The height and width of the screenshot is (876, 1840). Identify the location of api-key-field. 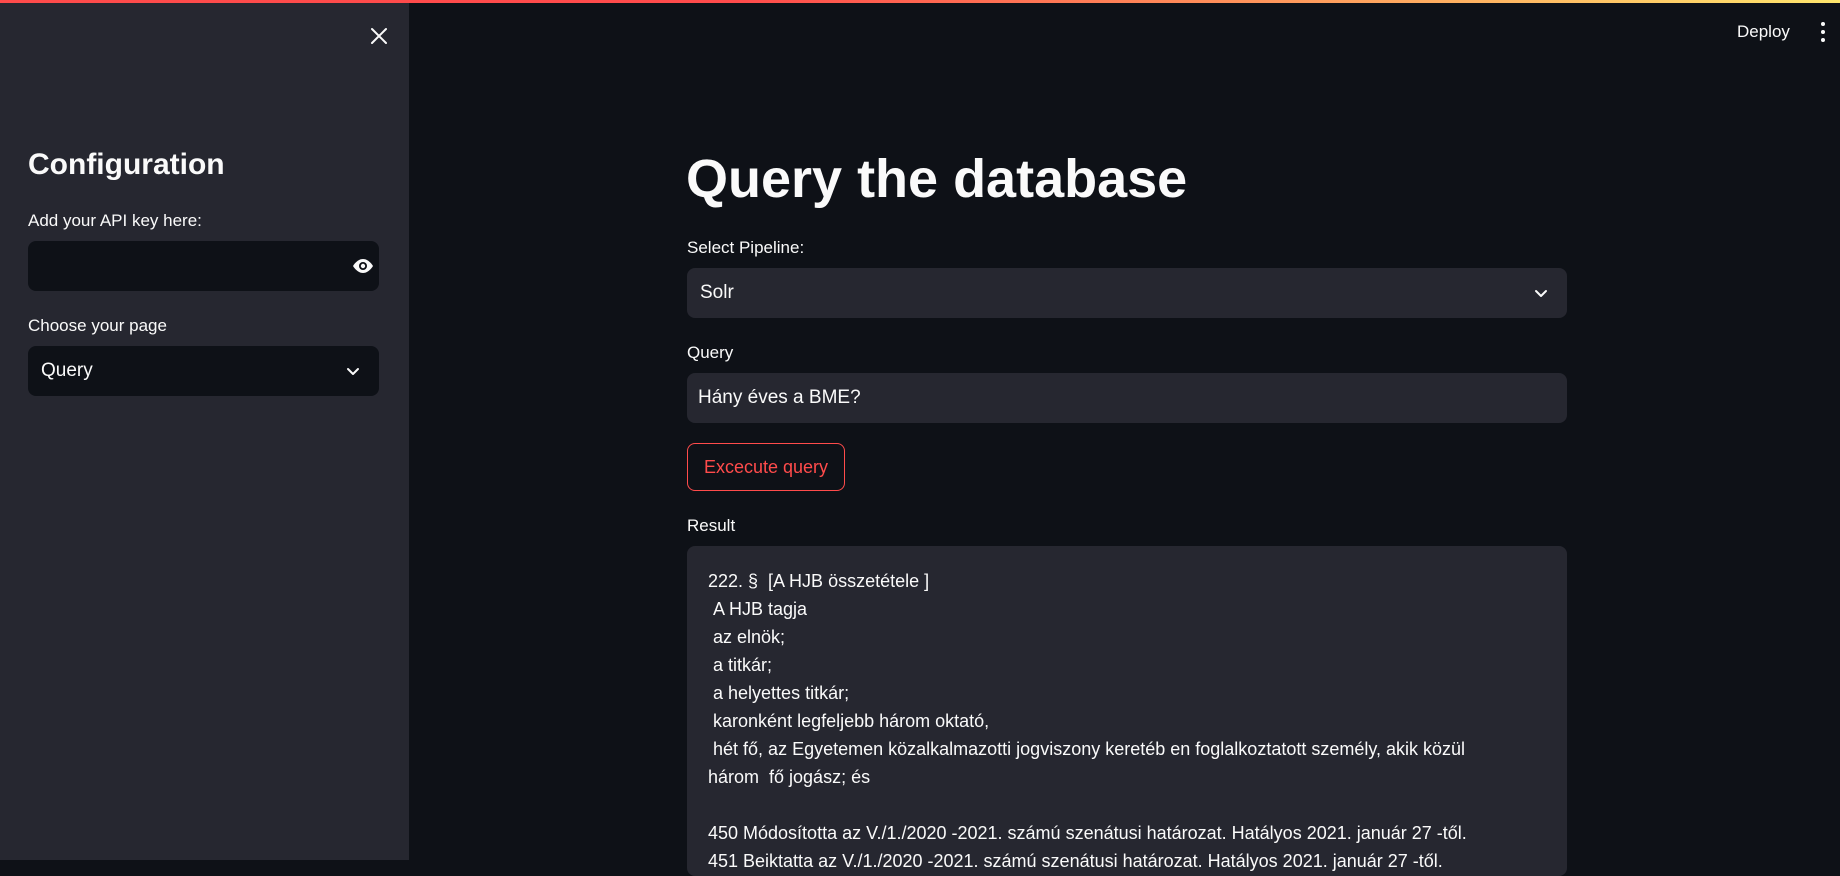
(203, 266).